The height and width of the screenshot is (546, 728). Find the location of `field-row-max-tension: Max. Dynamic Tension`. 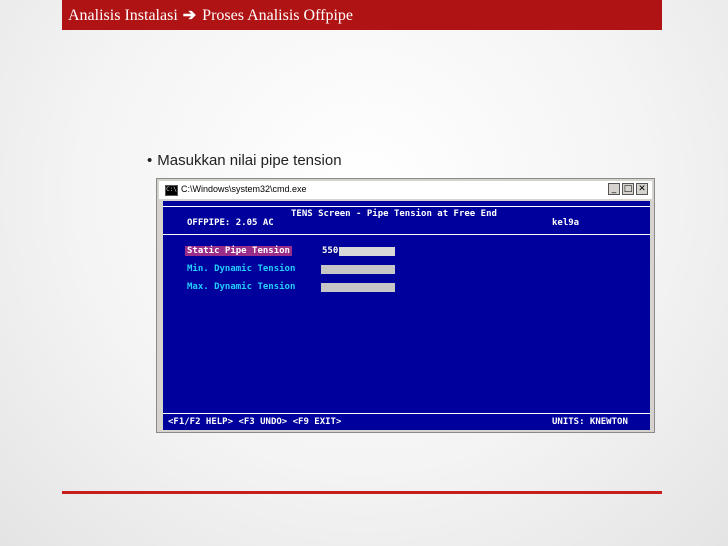

field-row-max-tension: Max. Dynamic Tension is located at coordinates (241, 287).